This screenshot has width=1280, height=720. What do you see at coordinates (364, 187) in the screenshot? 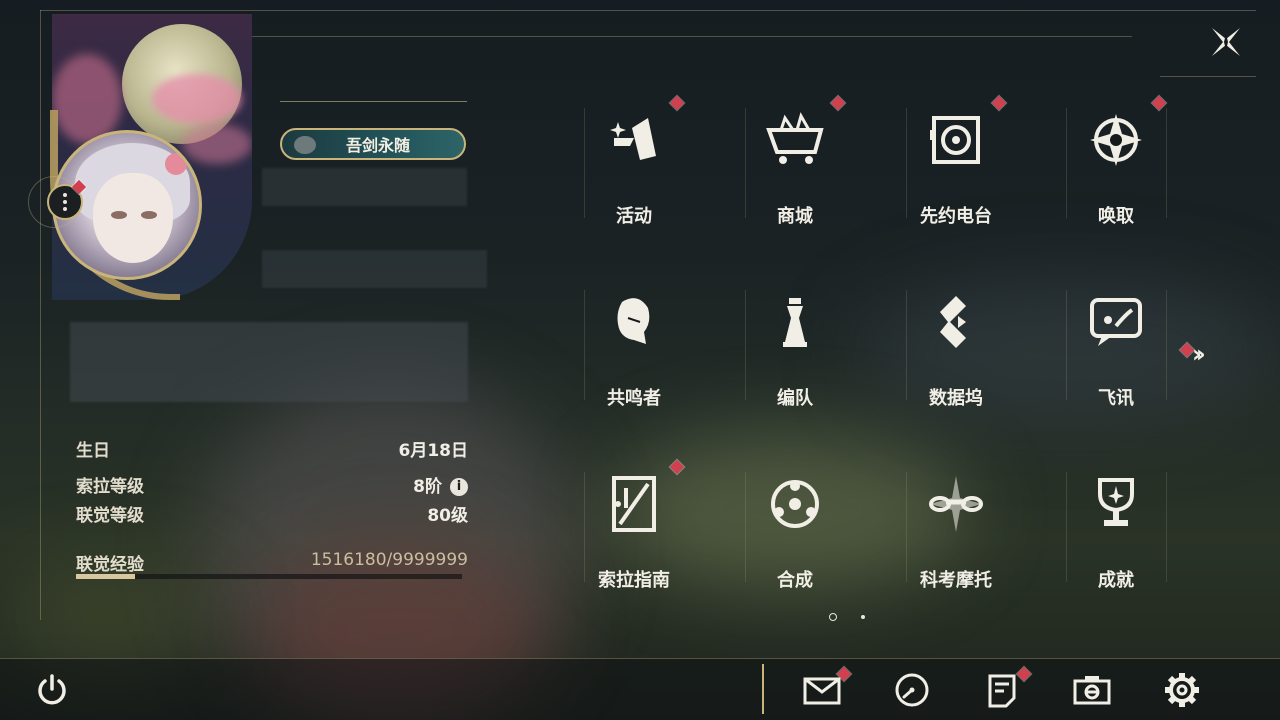
I see `player-name-blurred` at bounding box center [364, 187].